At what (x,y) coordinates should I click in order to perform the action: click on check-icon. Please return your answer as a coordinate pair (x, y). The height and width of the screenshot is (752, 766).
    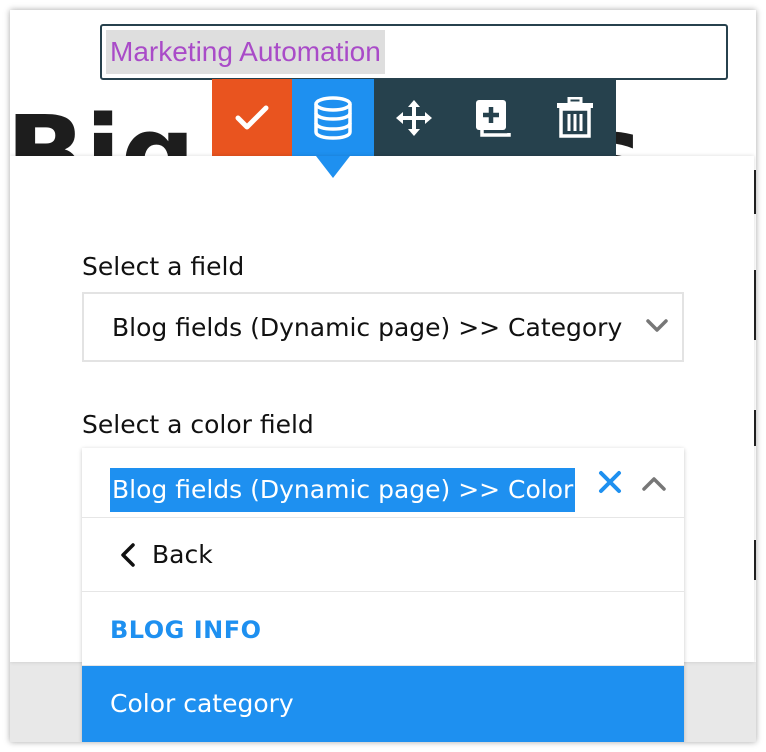
    Looking at the image, I should click on (252, 118).